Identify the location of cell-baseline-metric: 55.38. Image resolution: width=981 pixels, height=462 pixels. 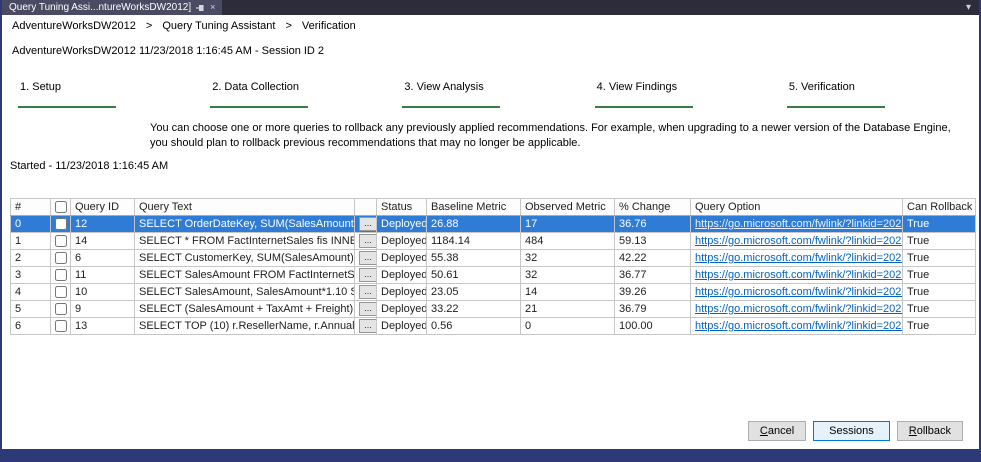
(473, 257).